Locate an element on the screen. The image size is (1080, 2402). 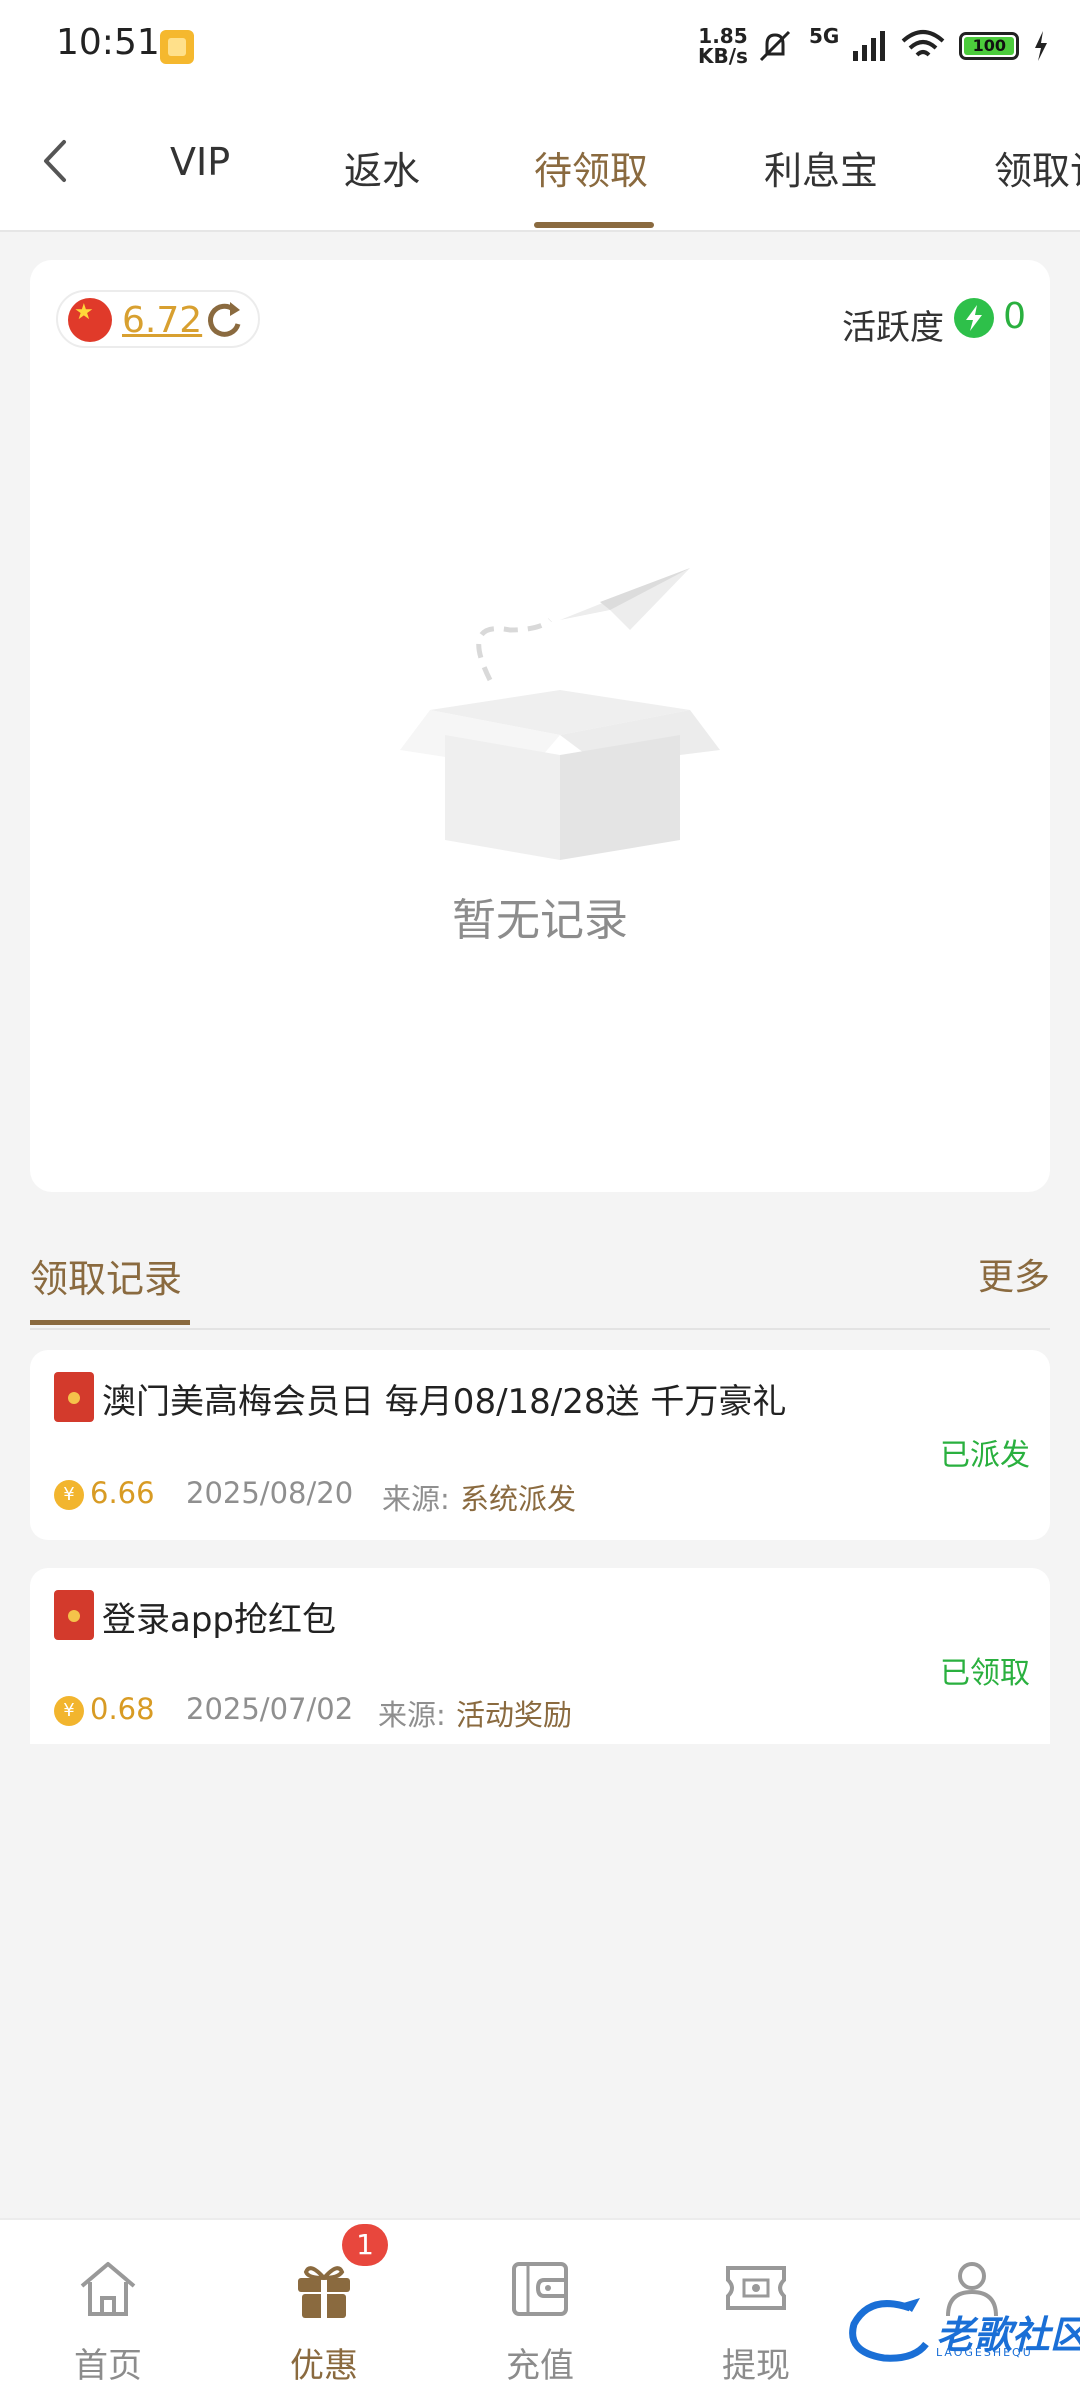
tab-rebate: 返水 is located at coordinates (382, 167).